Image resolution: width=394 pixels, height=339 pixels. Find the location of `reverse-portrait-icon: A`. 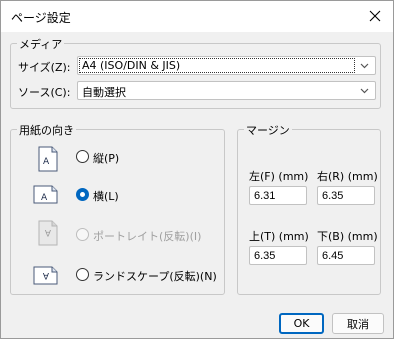

reverse-portrait-icon: A is located at coordinates (48, 233).